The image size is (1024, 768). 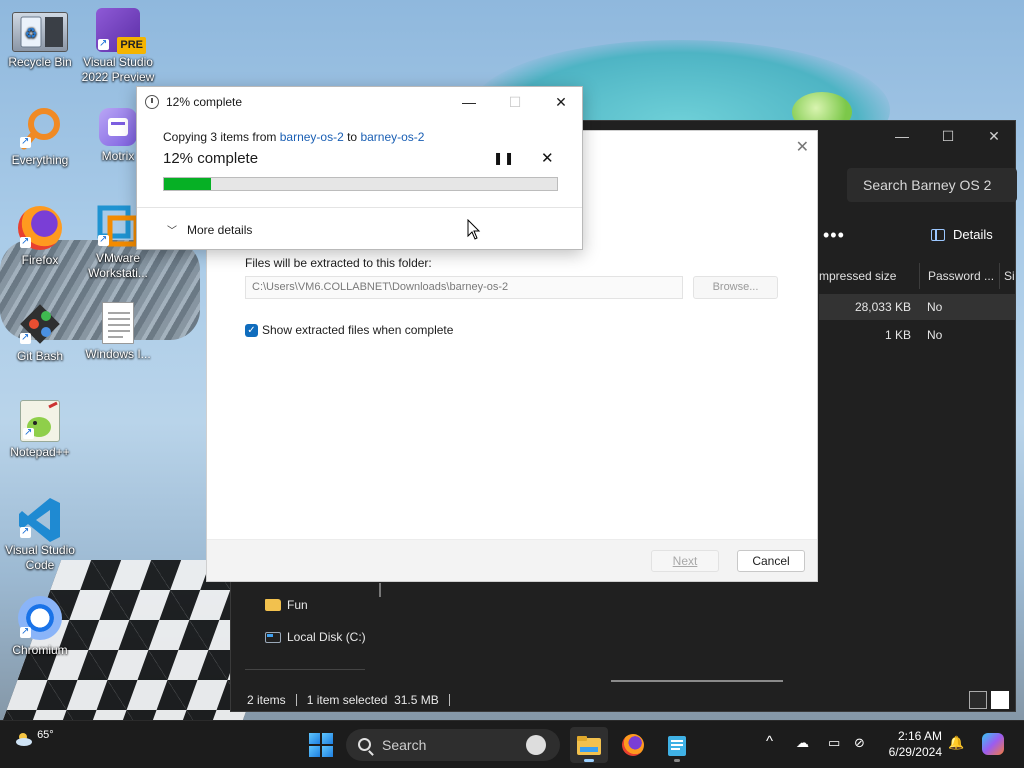 What do you see at coordinates (504, 158) in the screenshot?
I see `pause-icon: ❚❚` at bounding box center [504, 158].